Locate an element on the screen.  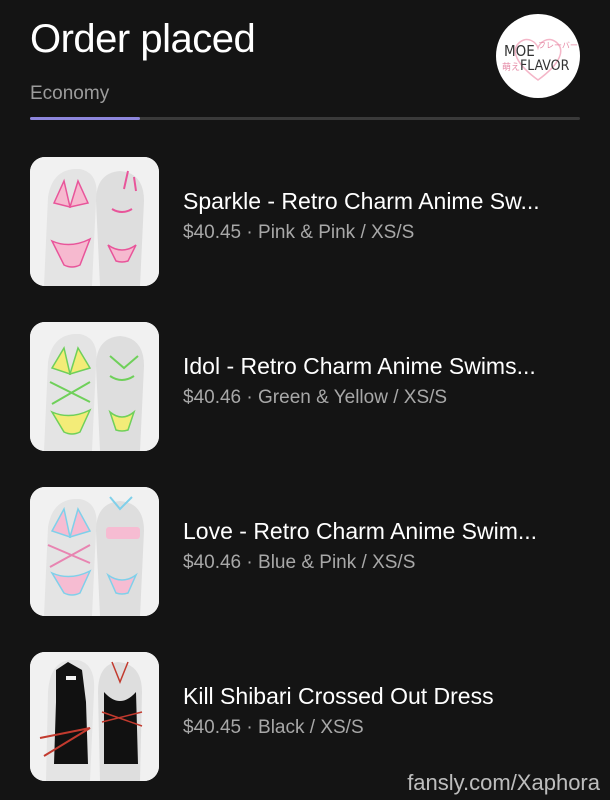
store-logo-icon: MOE フレーバー 萌え FLAVOR is located at coordinates (538, 56).